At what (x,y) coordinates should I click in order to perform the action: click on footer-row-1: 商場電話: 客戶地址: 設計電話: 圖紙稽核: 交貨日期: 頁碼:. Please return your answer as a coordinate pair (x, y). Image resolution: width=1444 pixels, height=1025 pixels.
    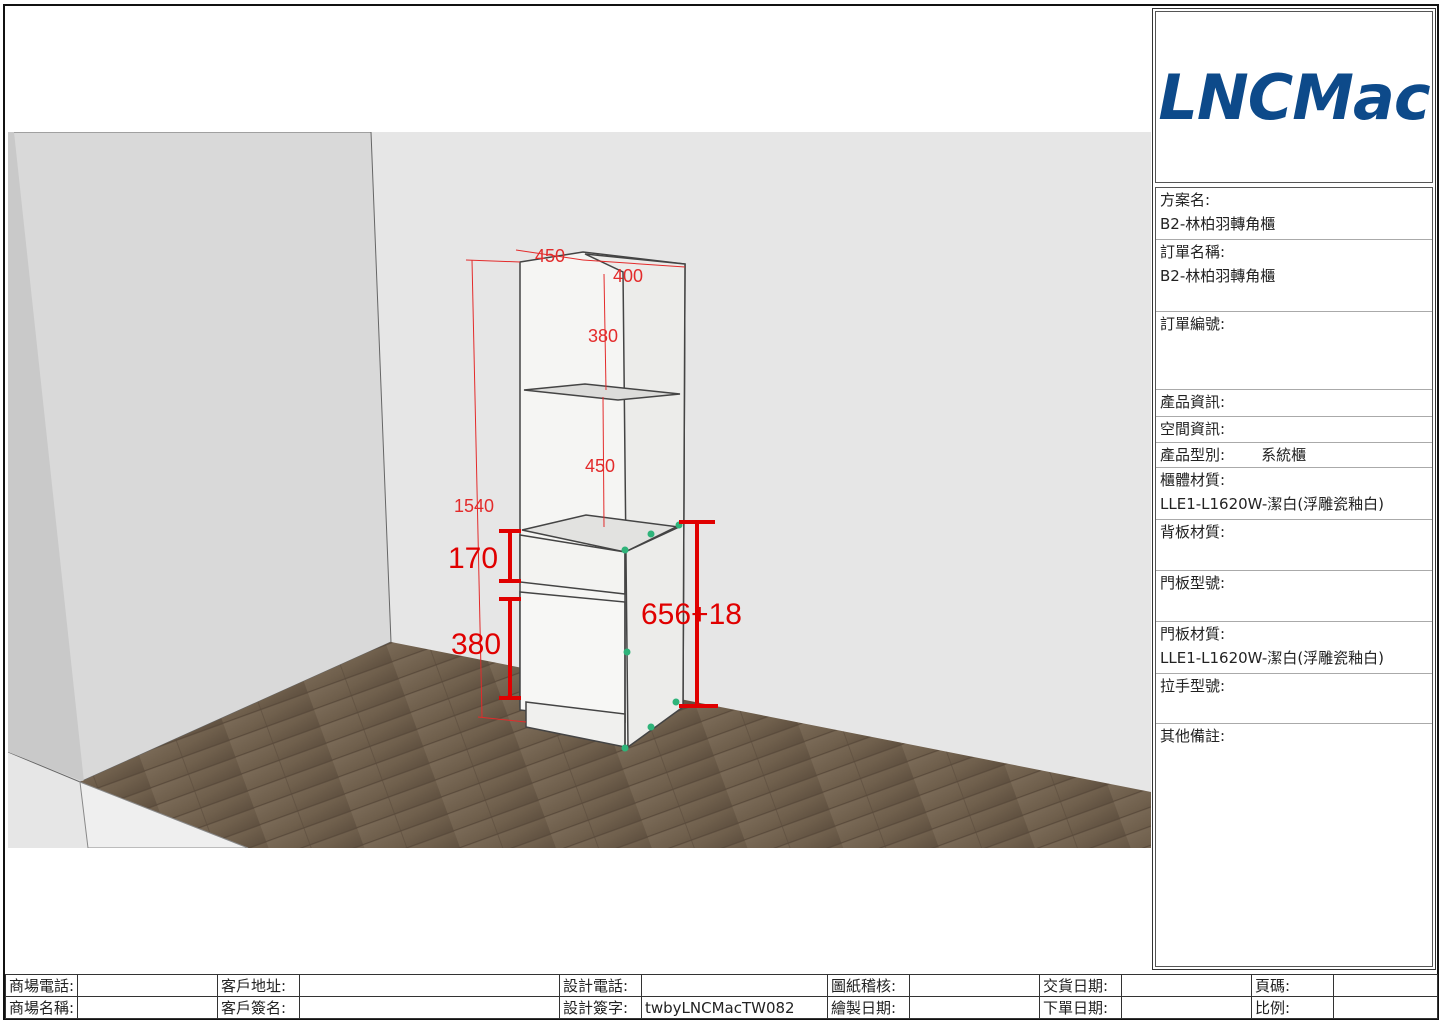
    Looking at the image, I should click on (721, 985).